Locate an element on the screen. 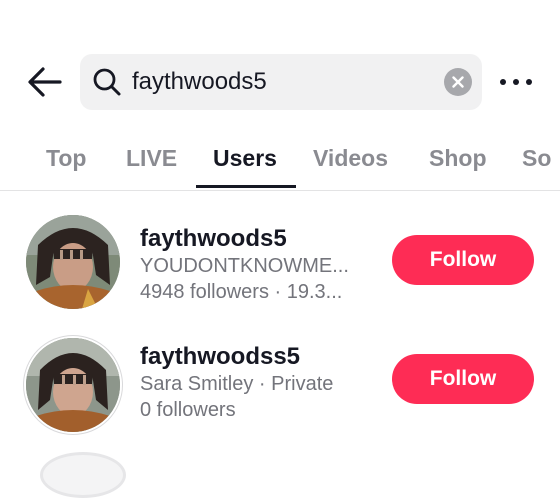 This screenshot has width=560, height=498. tab-live: LIVE is located at coordinates (151, 158).